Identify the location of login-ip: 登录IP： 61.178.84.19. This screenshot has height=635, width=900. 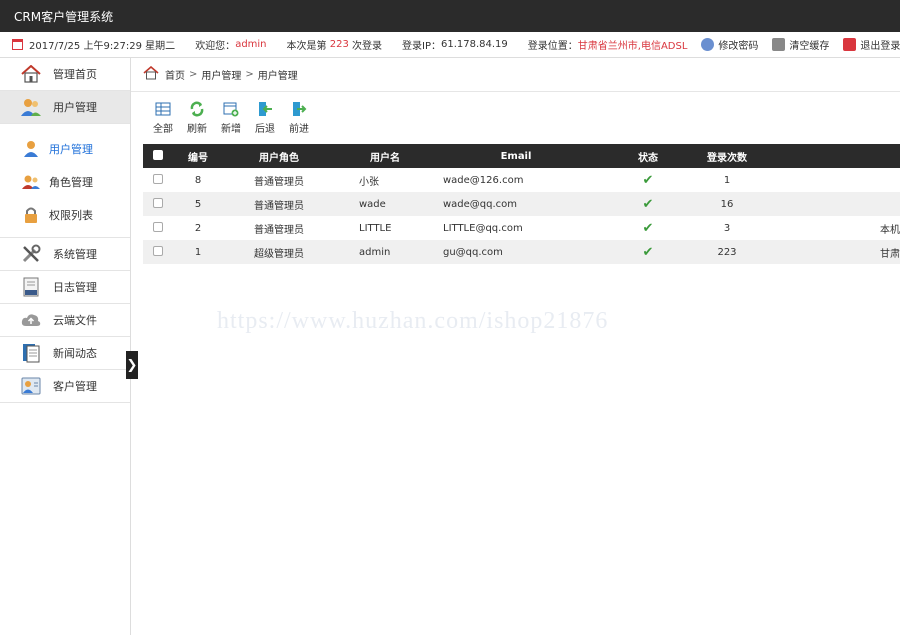
(455, 45).